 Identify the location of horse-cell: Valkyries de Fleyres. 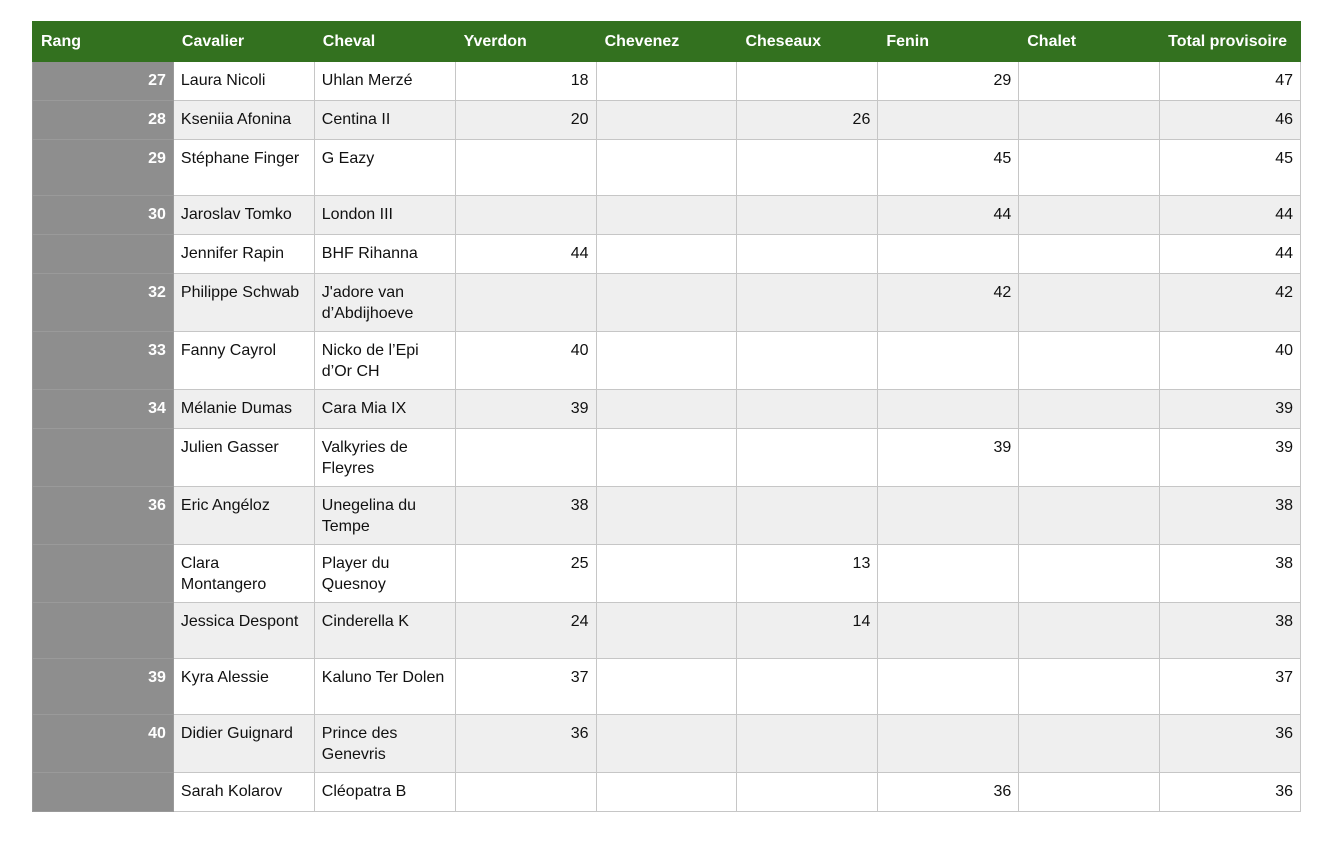
(384, 457).